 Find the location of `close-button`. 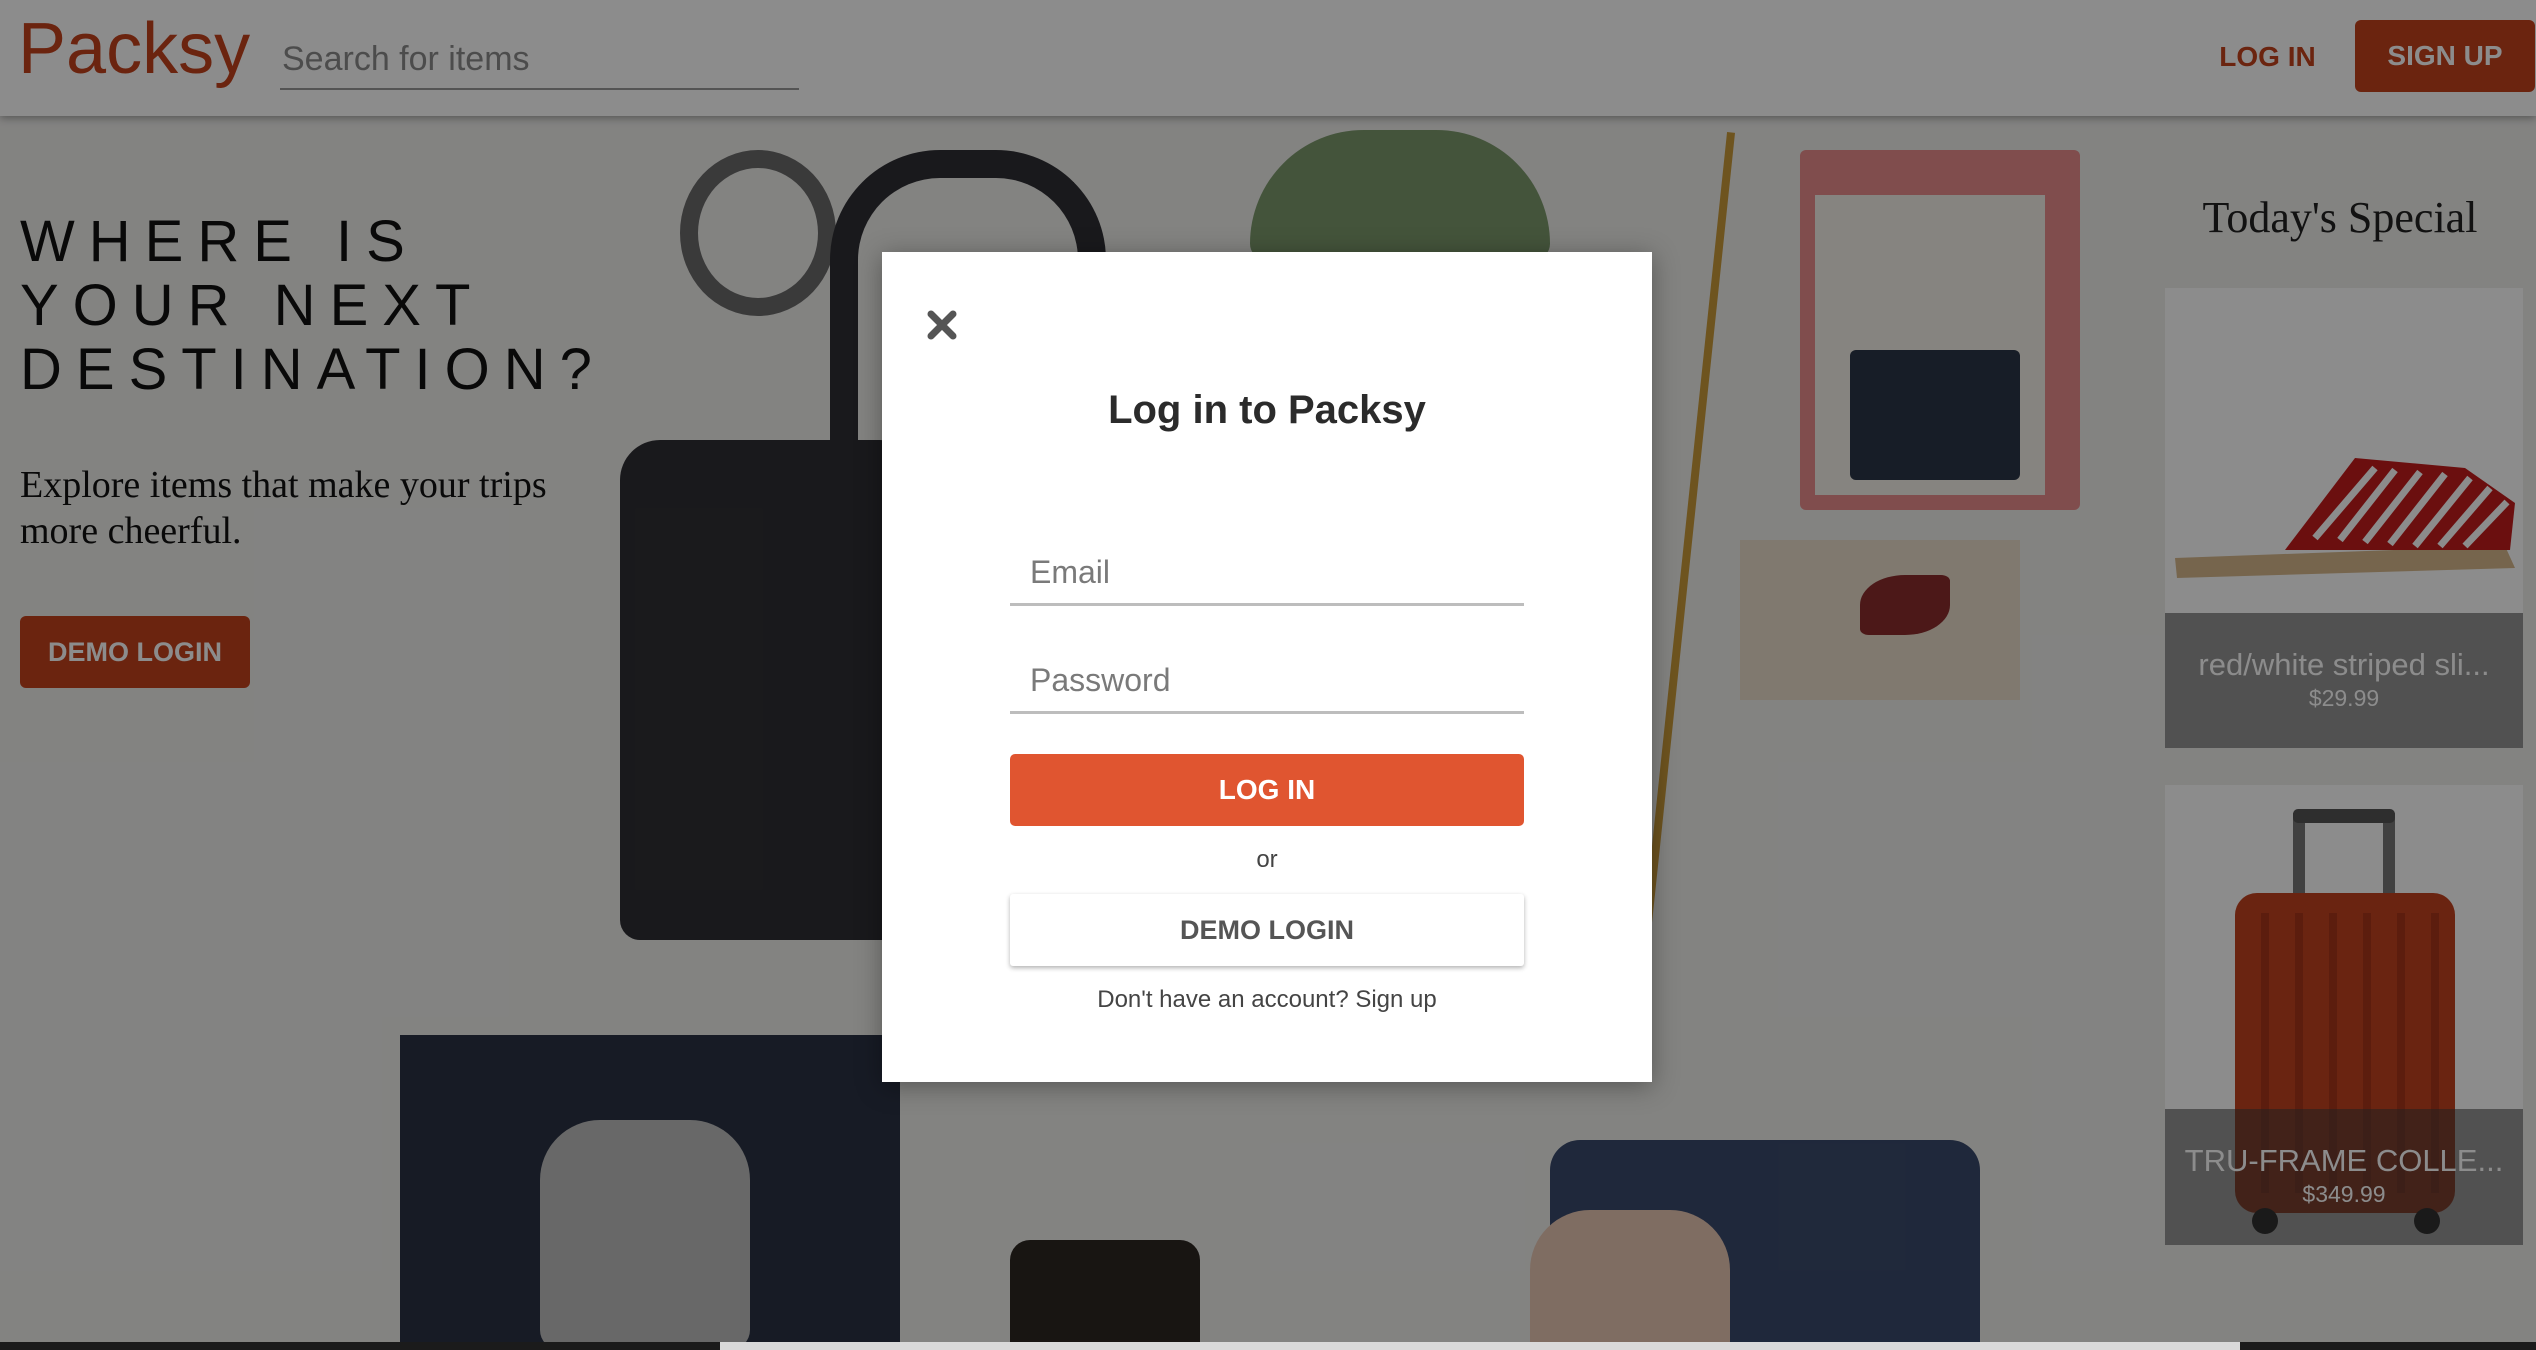

close-button is located at coordinates (942, 326).